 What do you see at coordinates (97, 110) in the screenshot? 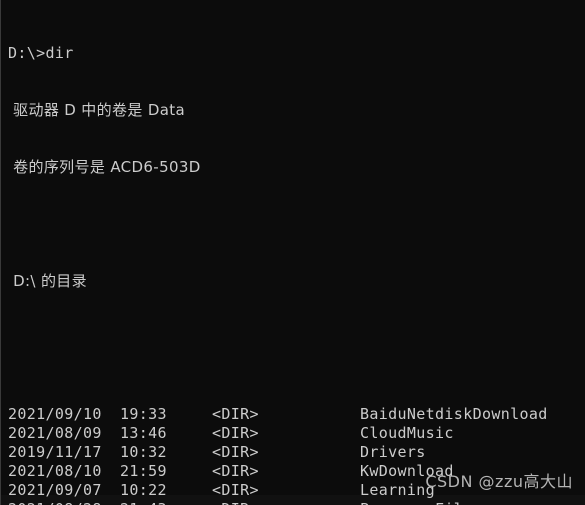
I see `volume-label-line: 驱动器 D 中的卷是 Data` at bounding box center [97, 110].